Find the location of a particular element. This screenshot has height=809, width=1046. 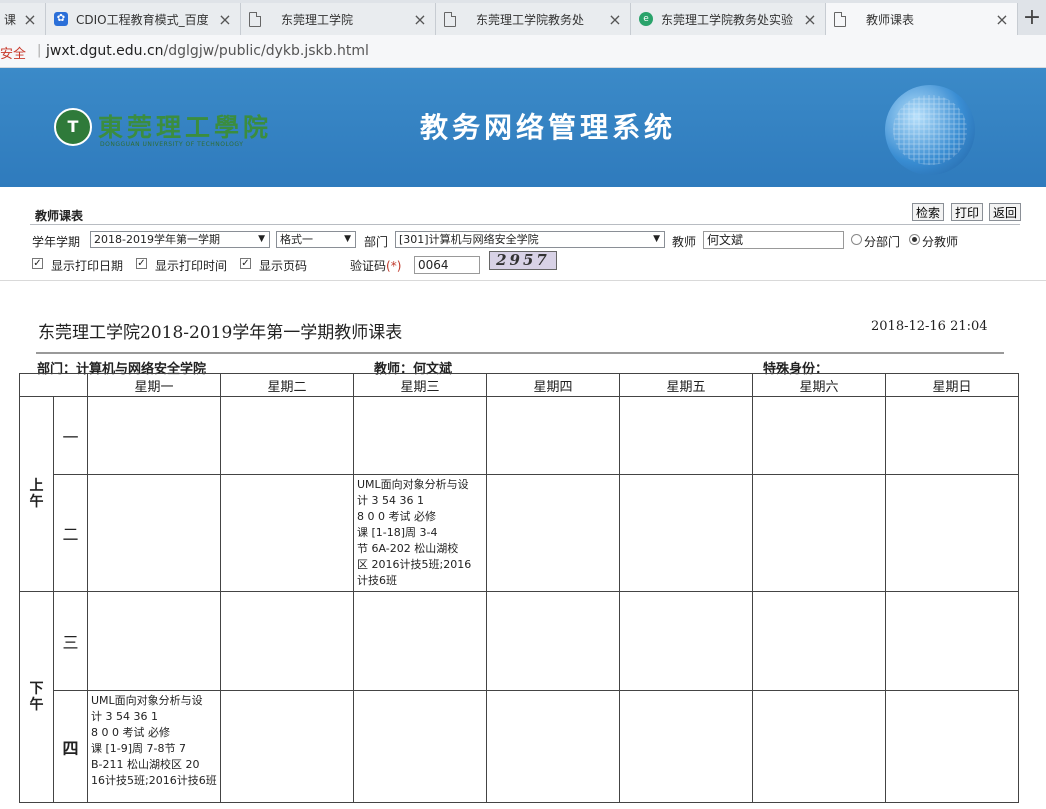

course-line: UML面向对象分析与设 is located at coordinates (147, 700).